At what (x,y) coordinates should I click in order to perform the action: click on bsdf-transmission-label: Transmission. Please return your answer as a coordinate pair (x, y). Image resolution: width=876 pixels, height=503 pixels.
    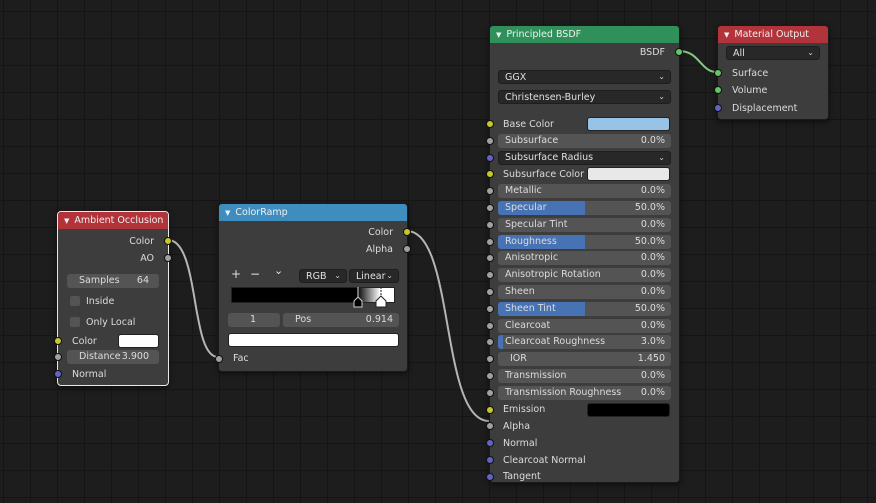
    Looking at the image, I should click on (536, 375).